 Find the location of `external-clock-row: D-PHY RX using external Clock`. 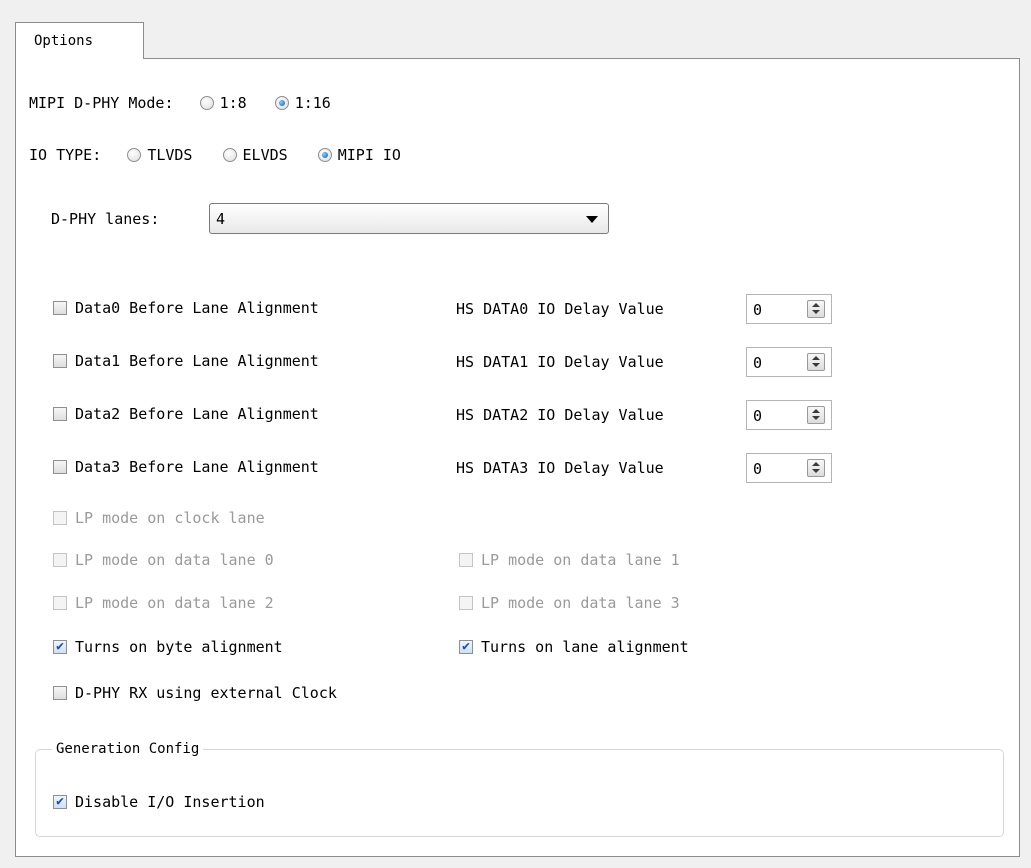

external-clock-row: D-PHY RX using external Clock is located at coordinates (195, 692).